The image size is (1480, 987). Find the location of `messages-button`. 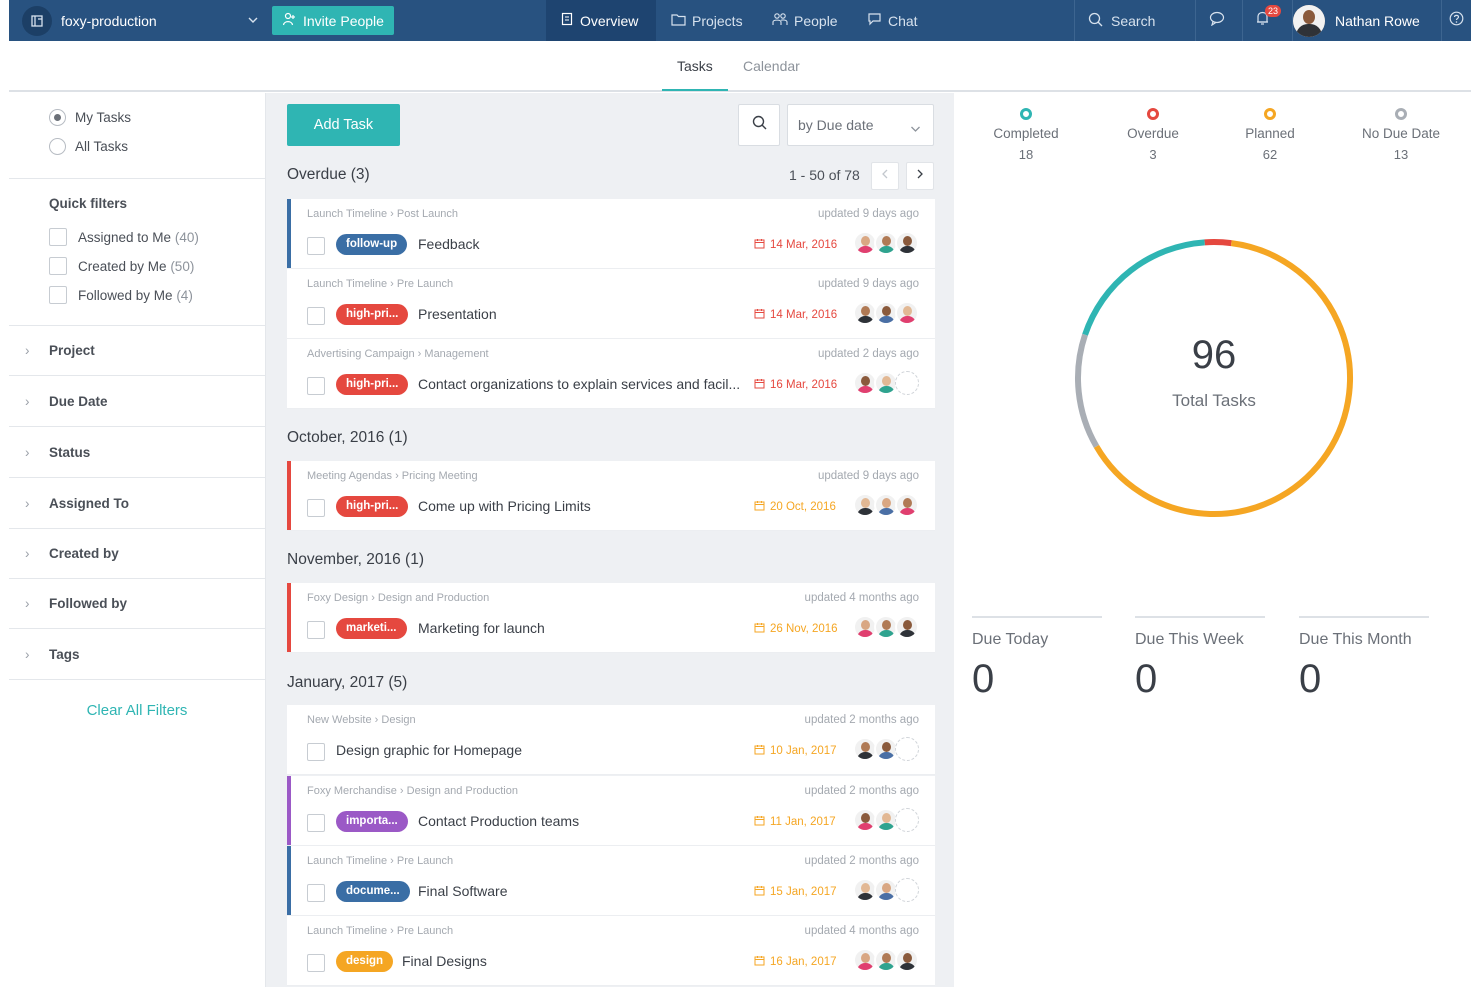

messages-button is located at coordinates (1217, 20).